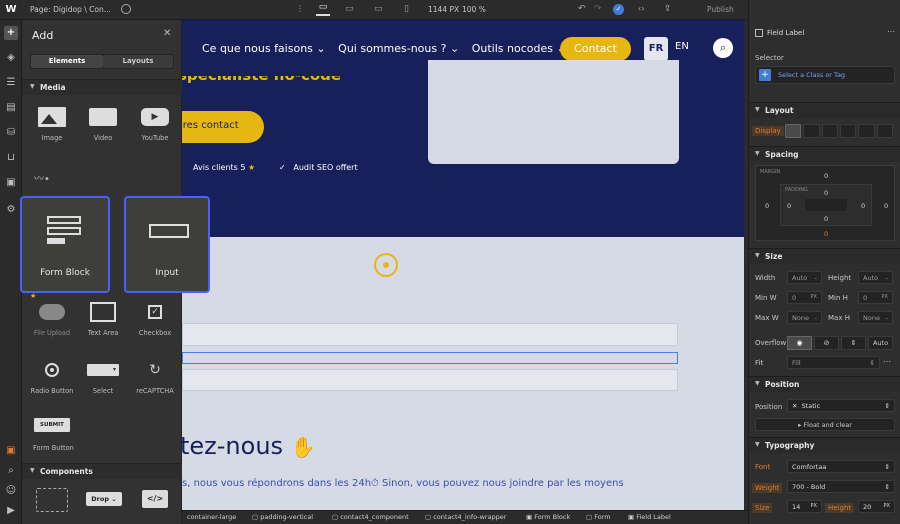 This screenshot has width=900, height=524. I want to click on tablet-icon: ▭, so click(378, 9).